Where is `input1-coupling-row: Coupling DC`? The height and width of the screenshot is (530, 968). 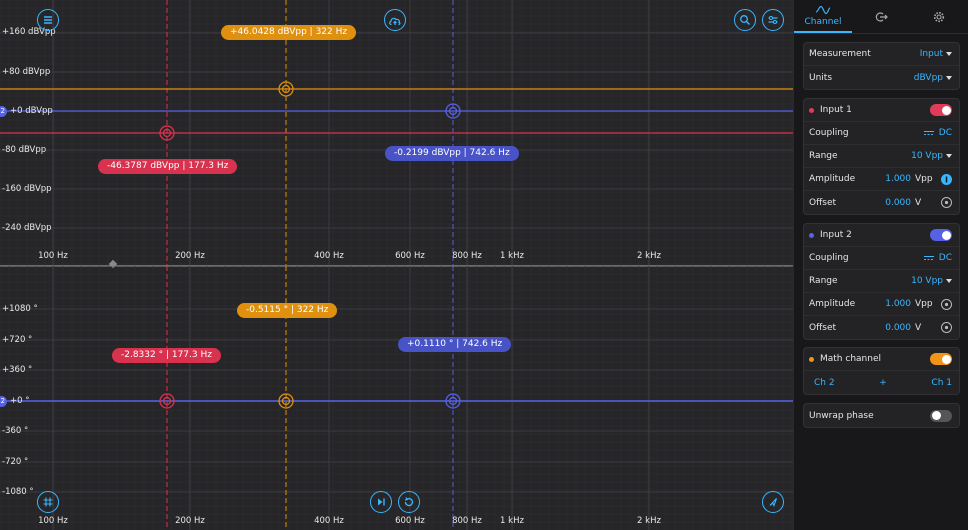 input1-coupling-row: Coupling DC is located at coordinates (881, 133).